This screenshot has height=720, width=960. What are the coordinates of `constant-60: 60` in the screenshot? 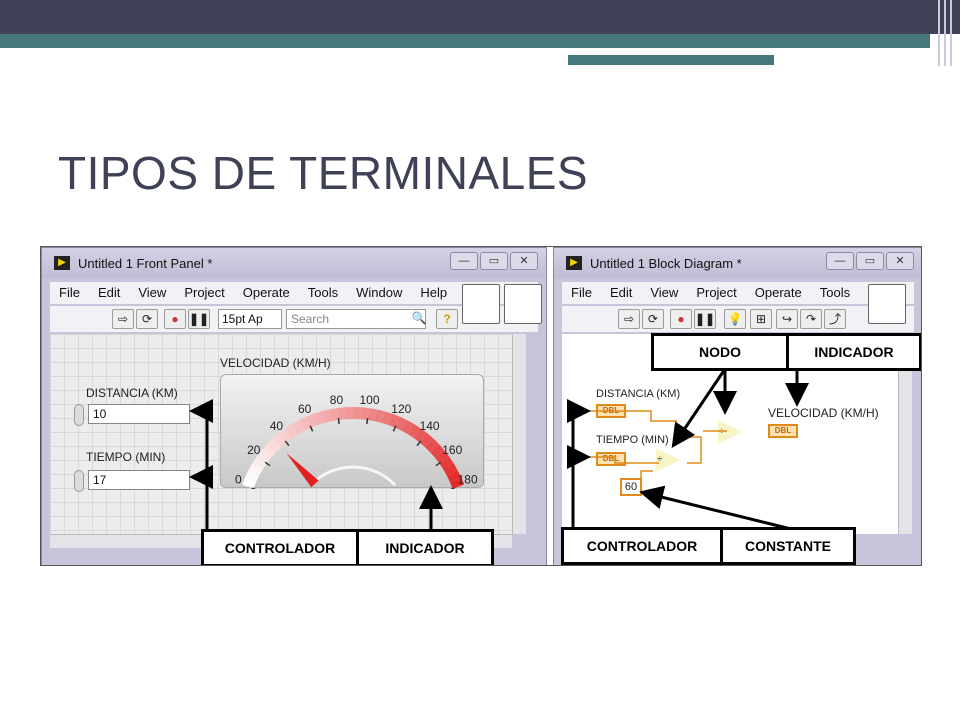 It's located at (631, 487).